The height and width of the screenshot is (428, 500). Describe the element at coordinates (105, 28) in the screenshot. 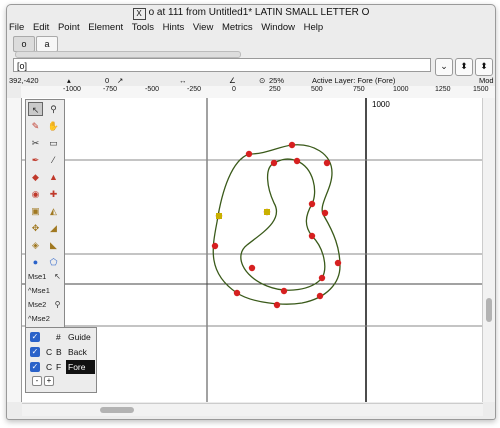

I see `menu-element: Element` at that location.